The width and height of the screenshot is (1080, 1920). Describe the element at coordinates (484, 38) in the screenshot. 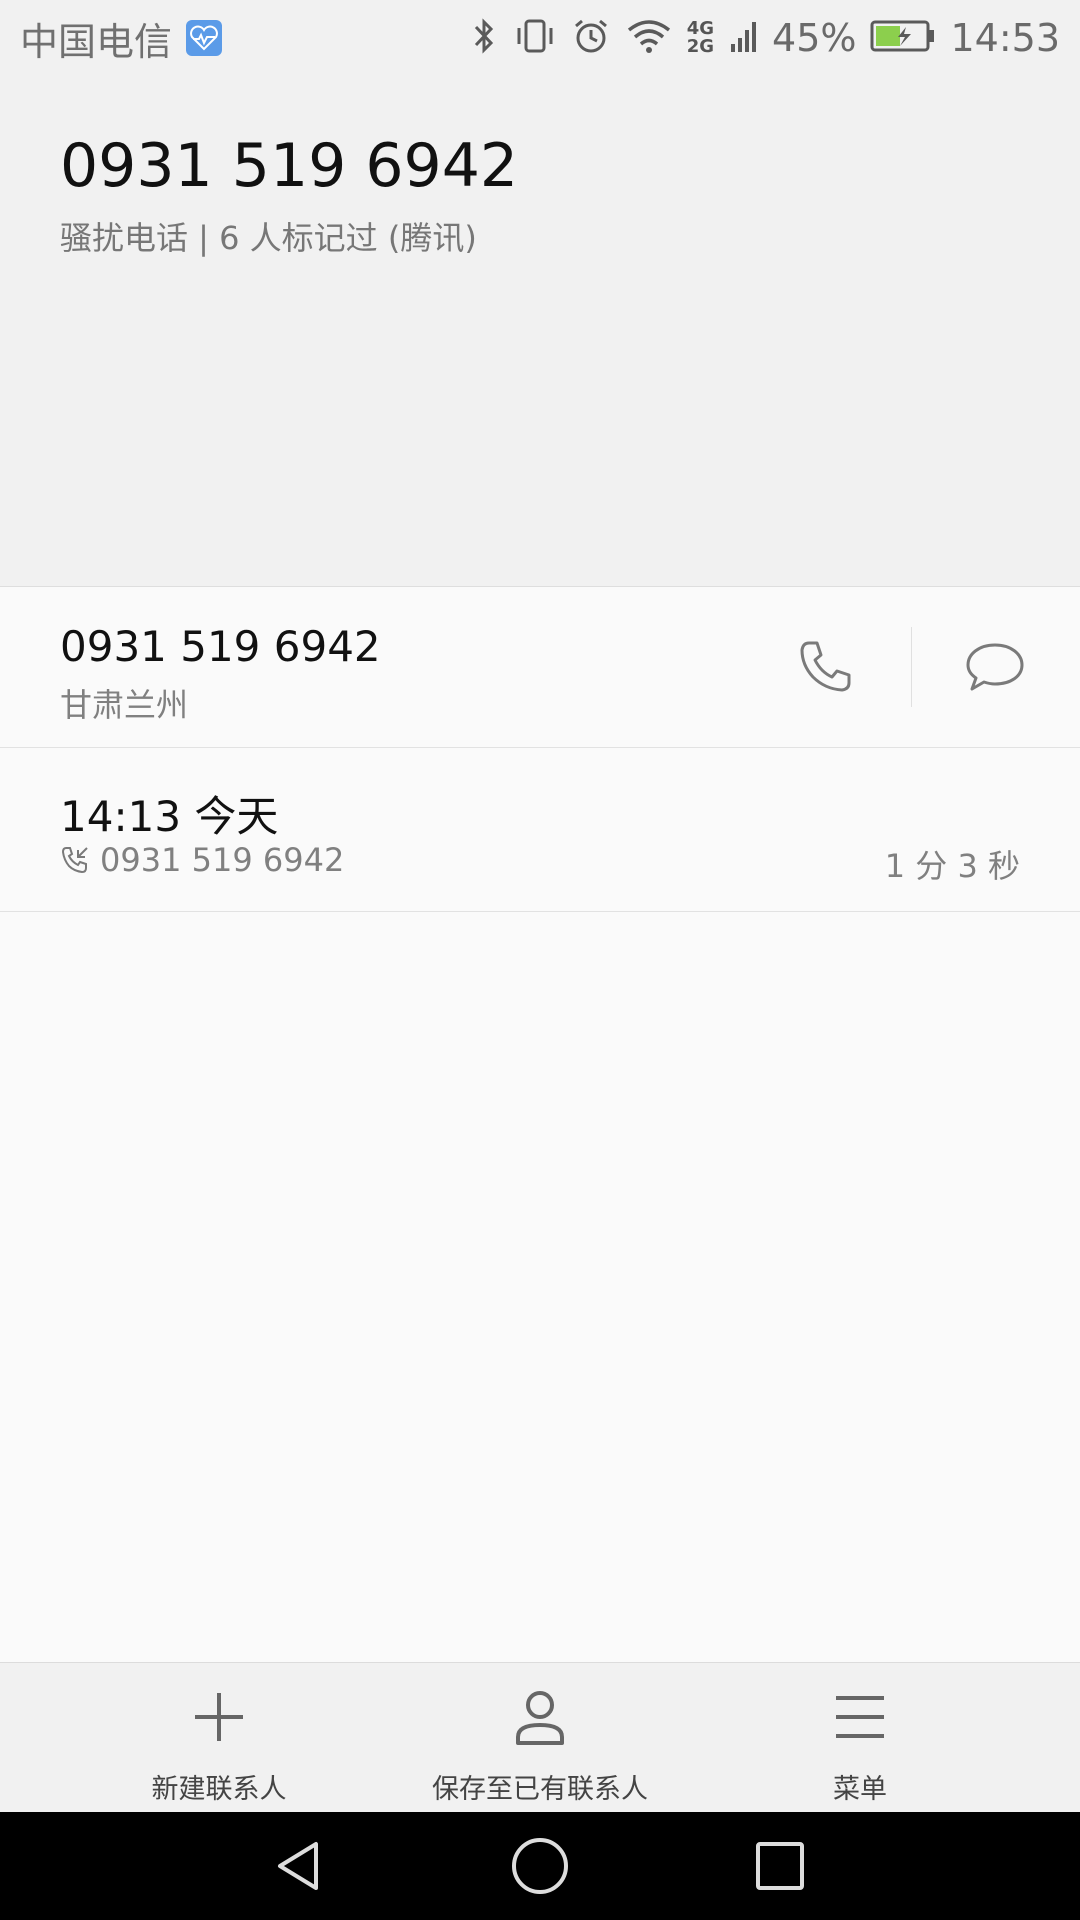

I see `bluetooth-icon` at that location.